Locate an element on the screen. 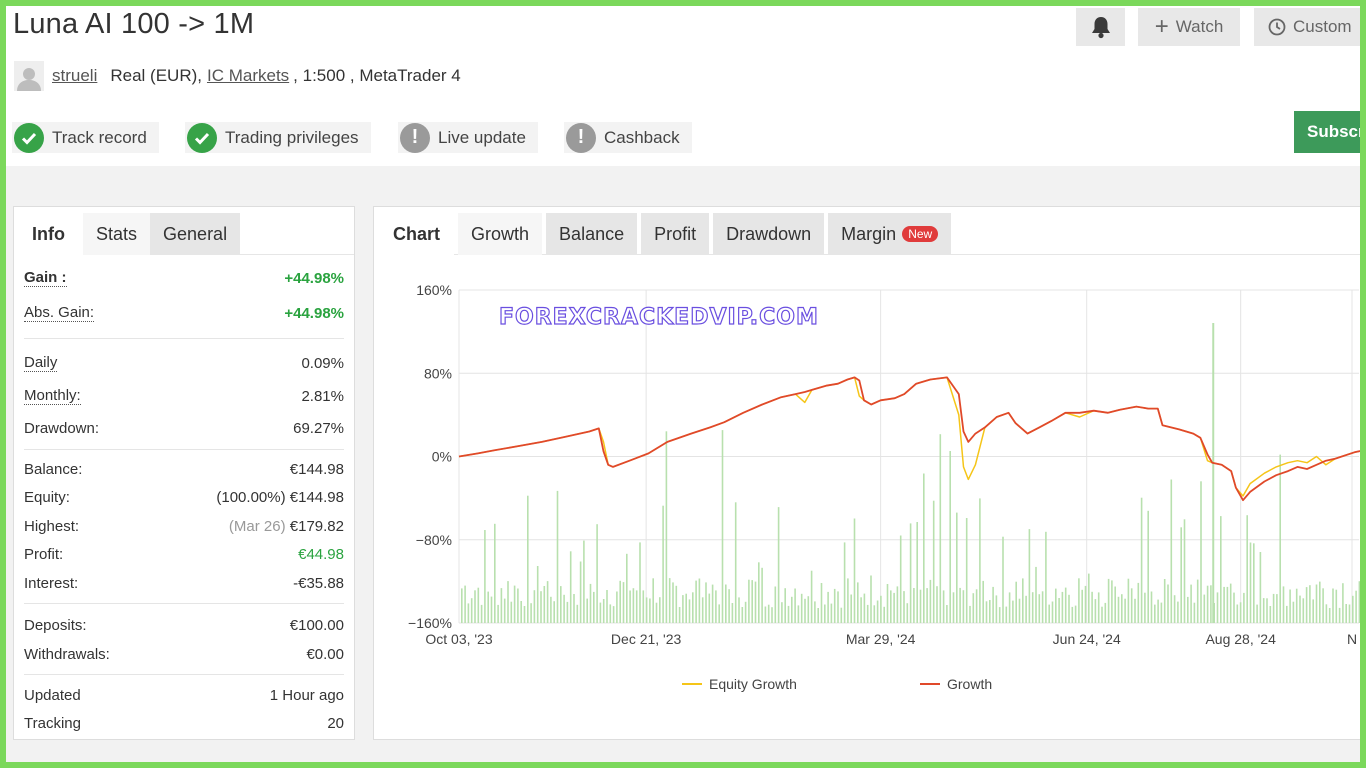 Image resolution: width=1366 pixels, height=768 pixels. tab-profit: Profit is located at coordinates (675, 234).